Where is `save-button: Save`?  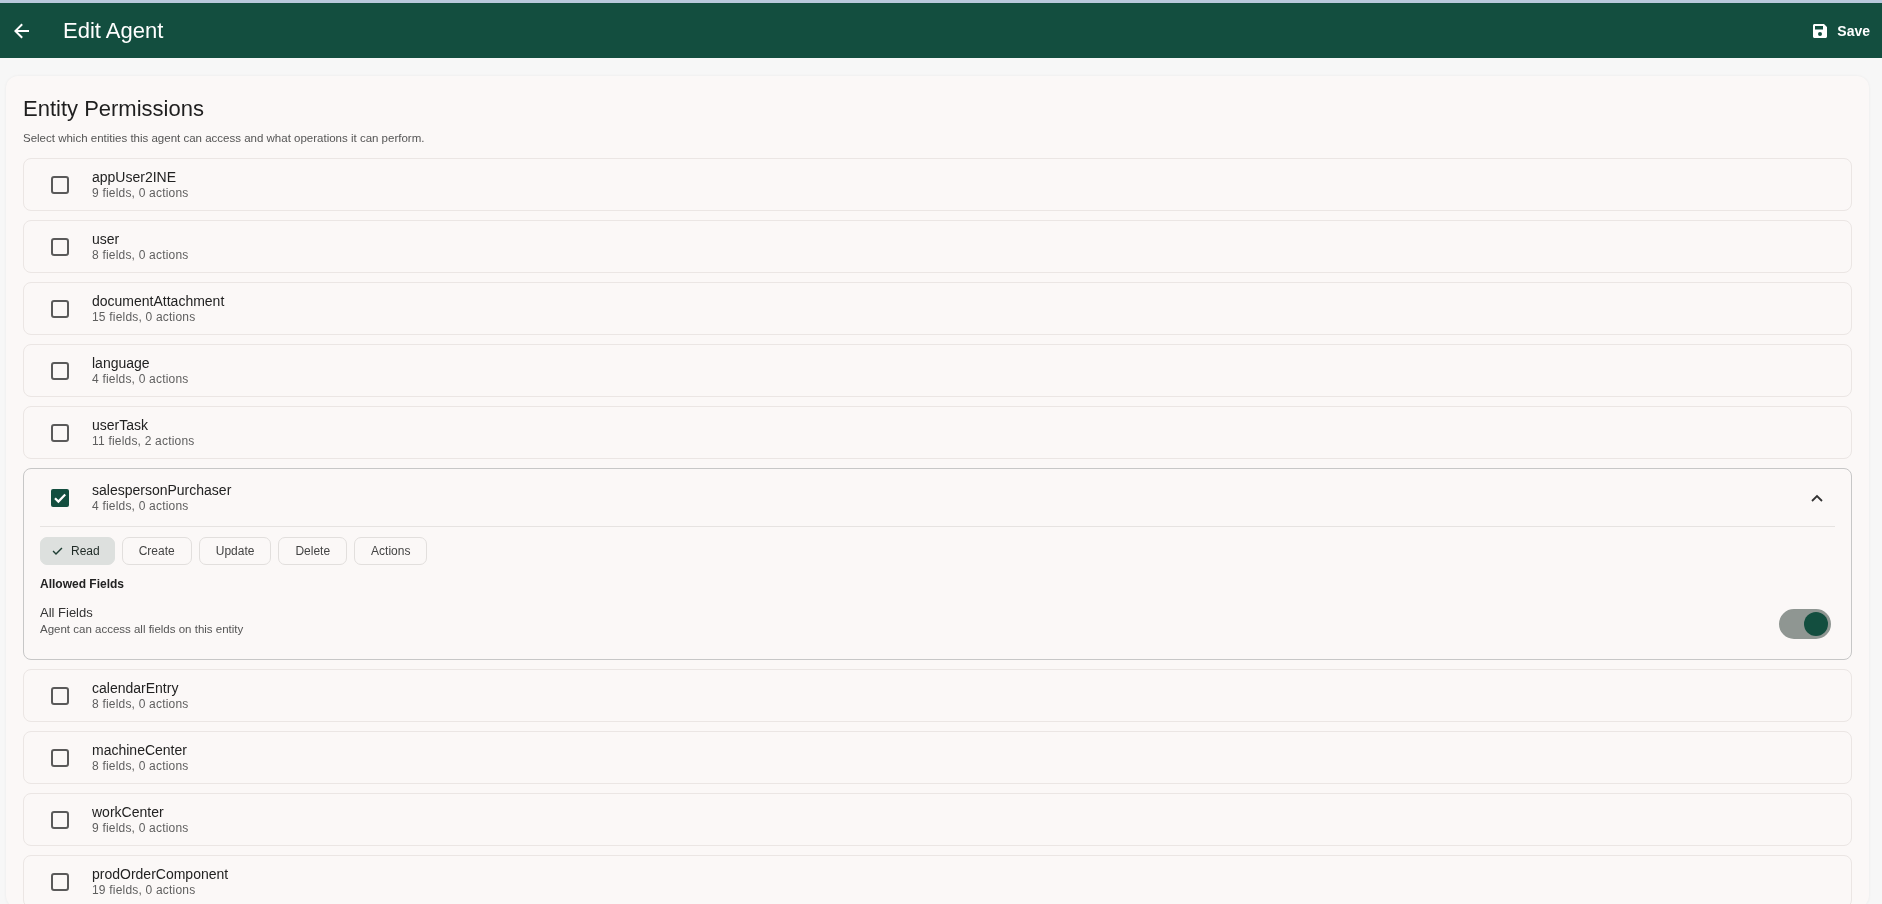
save-button: Save is located at coordinates (1838, 30).